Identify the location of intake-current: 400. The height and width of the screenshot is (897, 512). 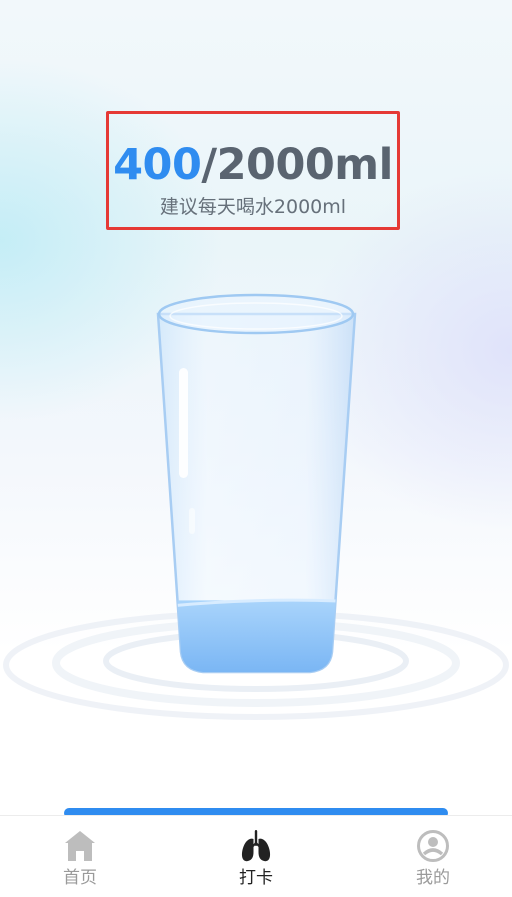
(157, 165).